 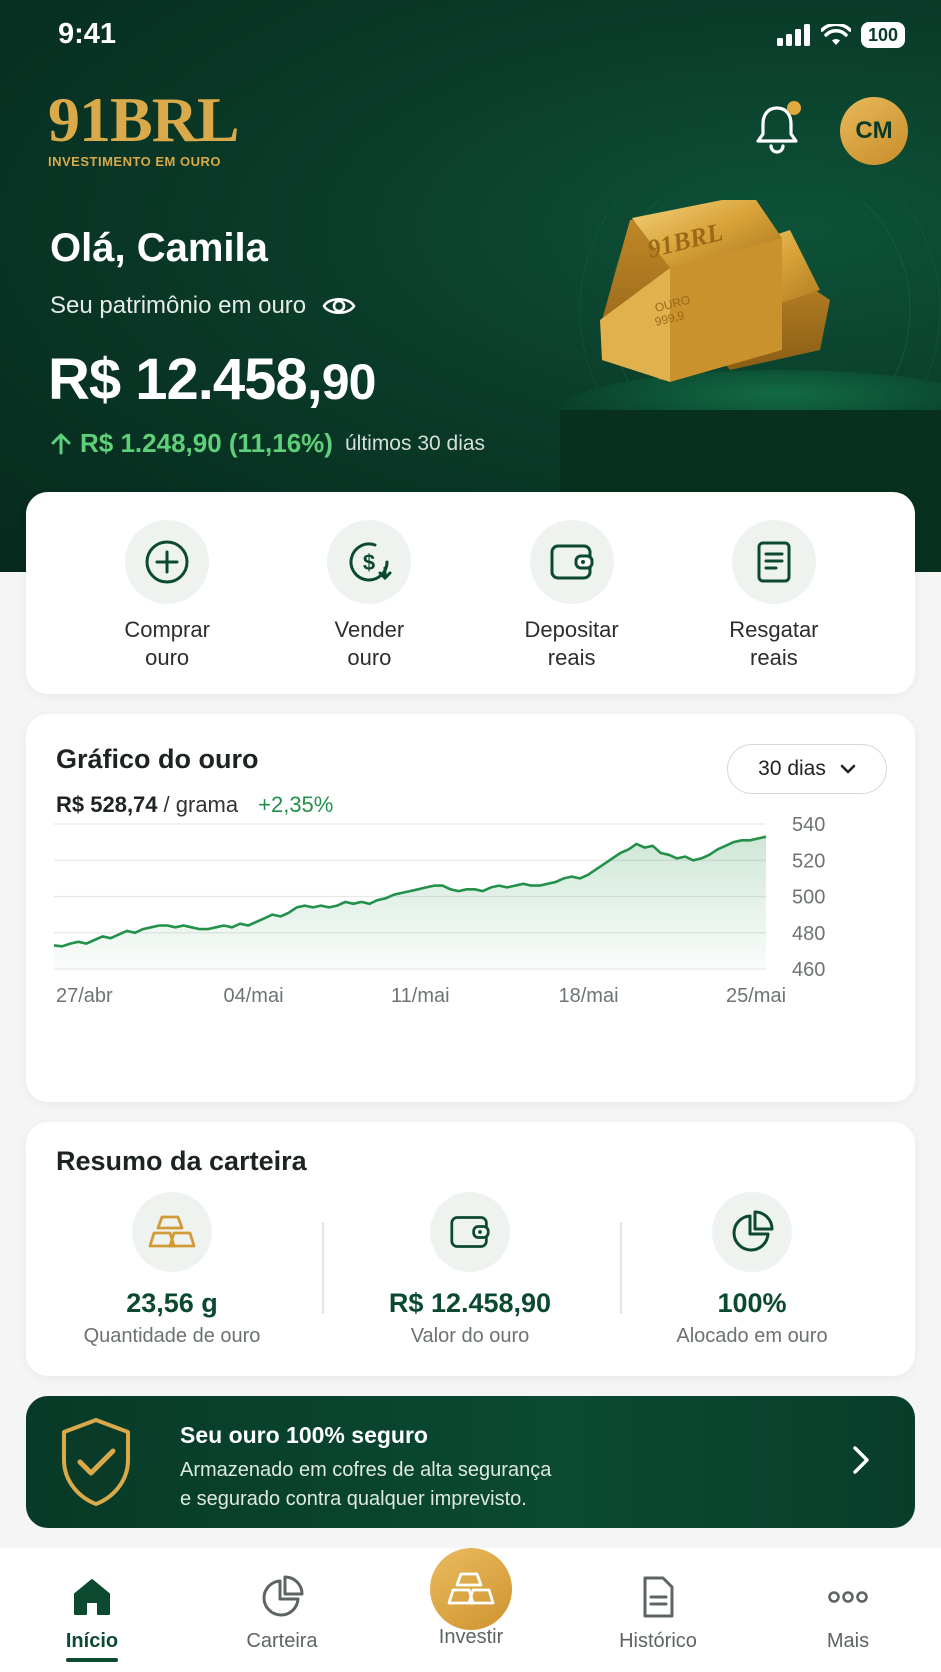 What do you see at coordinates (848, 1597) in the screenshot?
I see `more-icon` at bounding box center [848, 1597].